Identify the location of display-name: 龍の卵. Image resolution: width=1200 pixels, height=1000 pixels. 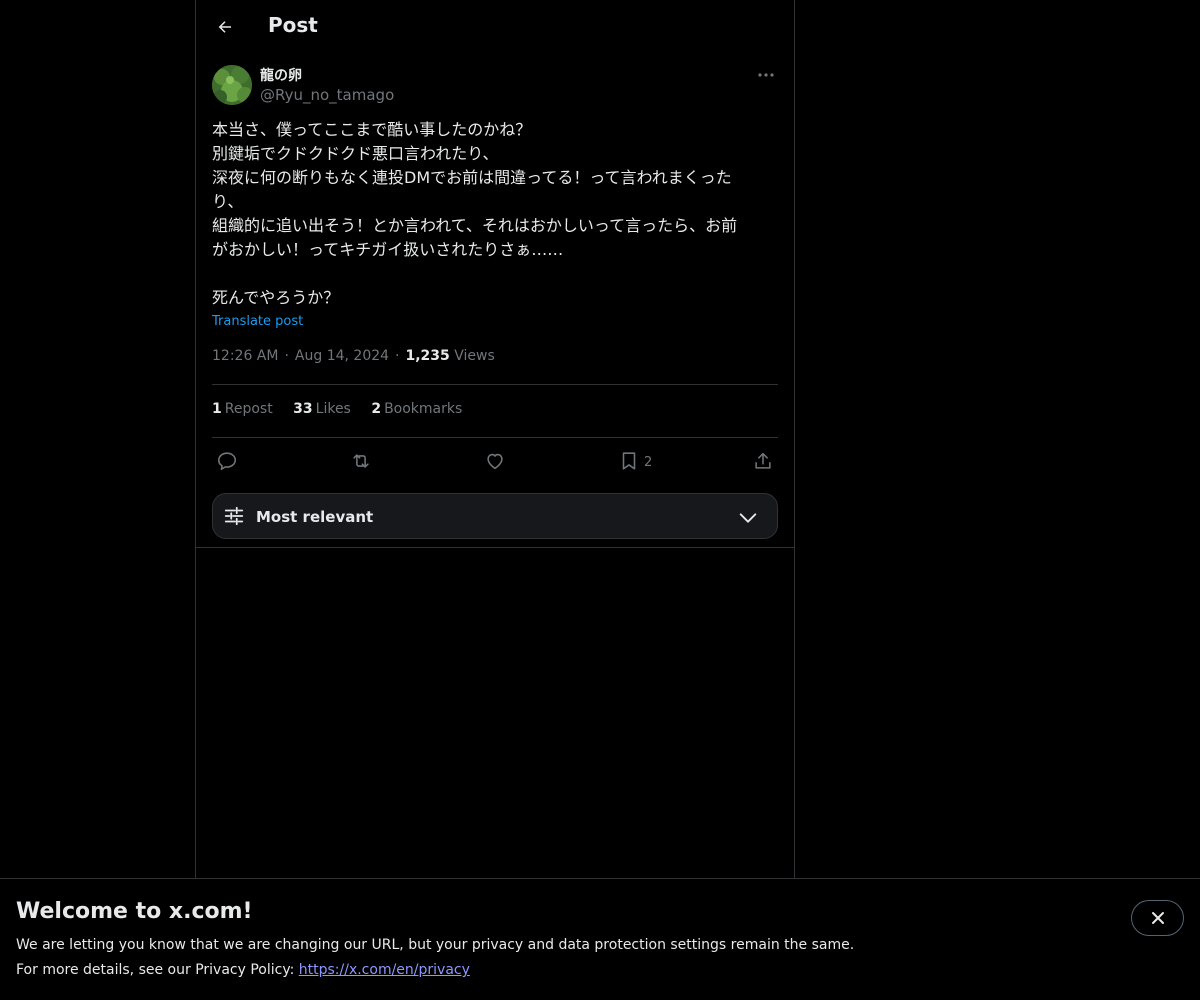
(281, 75).